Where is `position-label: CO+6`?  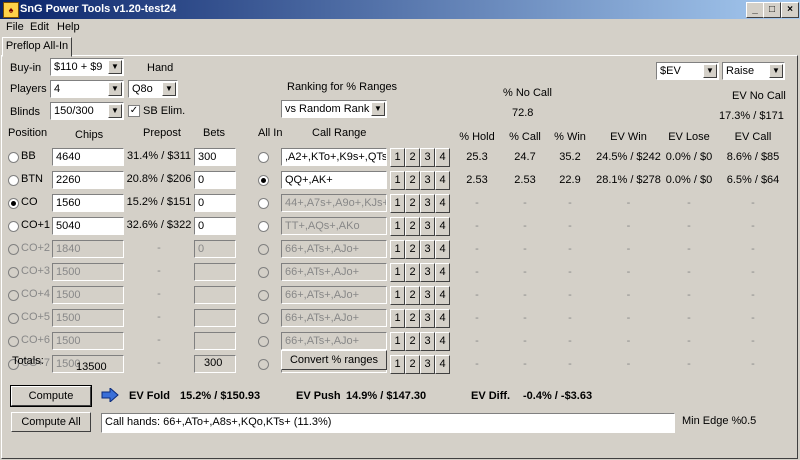
position-label: CO+6 is located at coordinates (36, 340).